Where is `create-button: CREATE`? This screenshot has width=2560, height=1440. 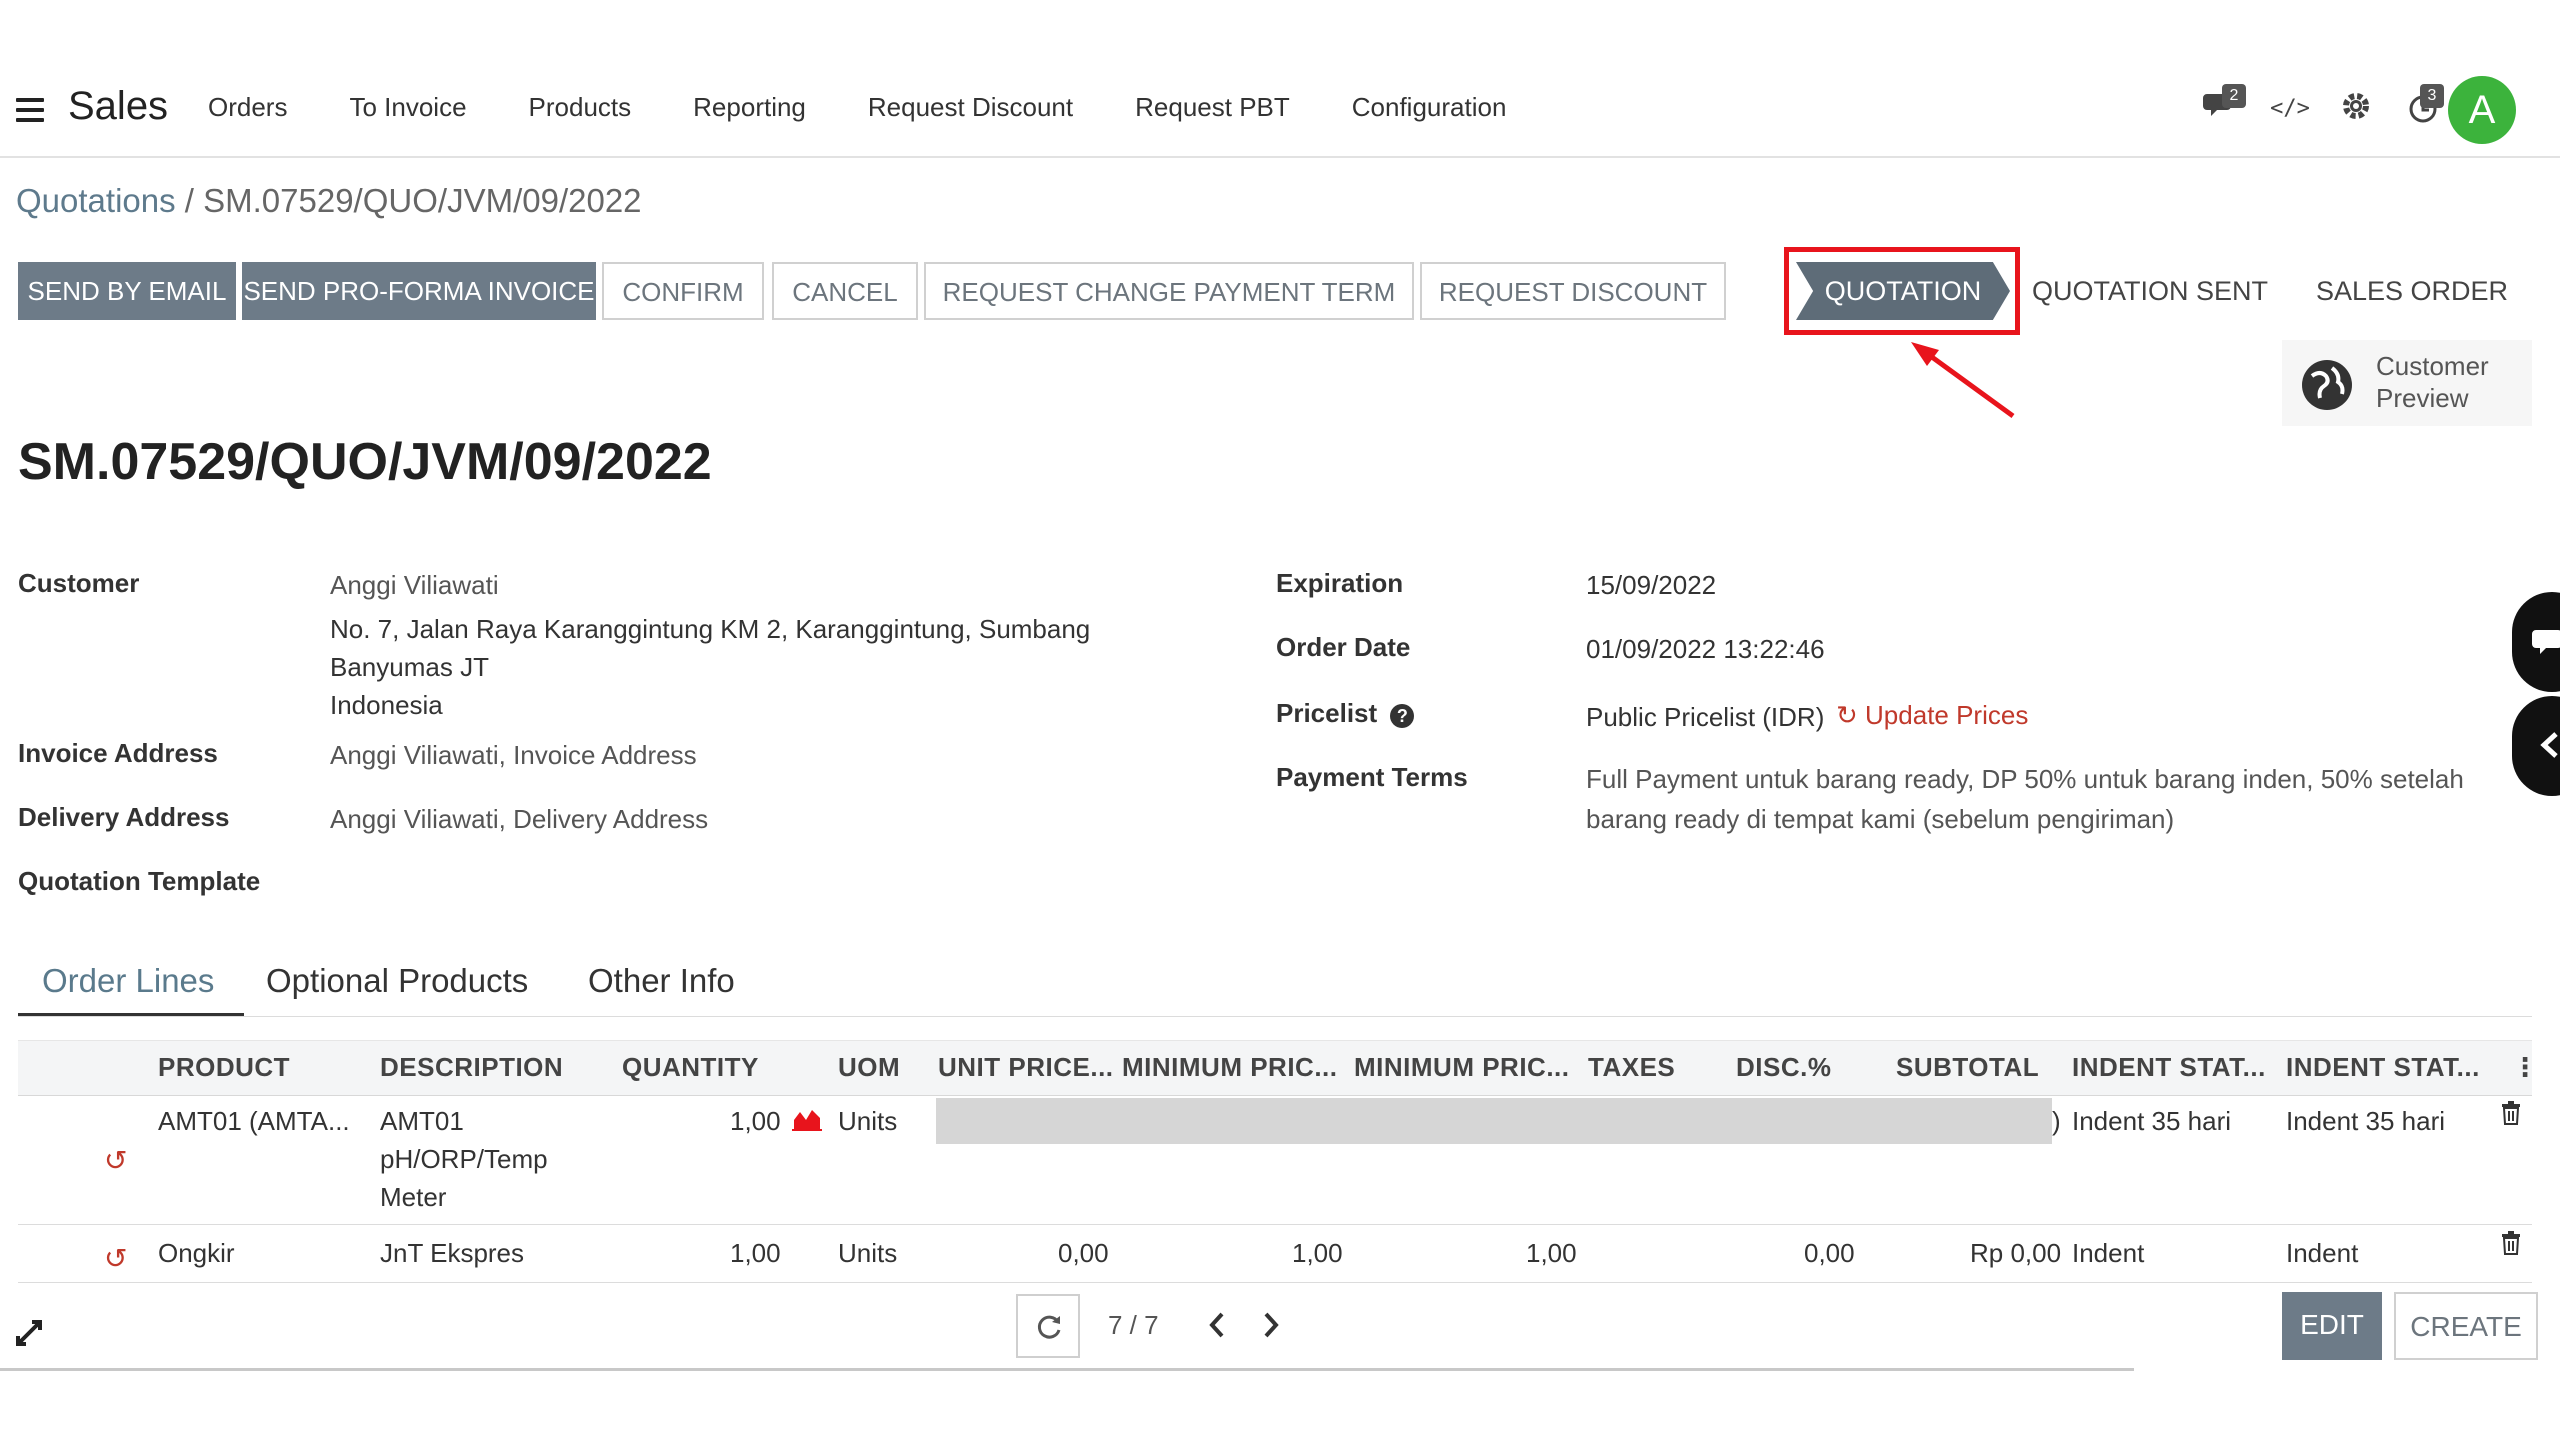 create-button: CREATE is located at coordinates (2466, 1326).